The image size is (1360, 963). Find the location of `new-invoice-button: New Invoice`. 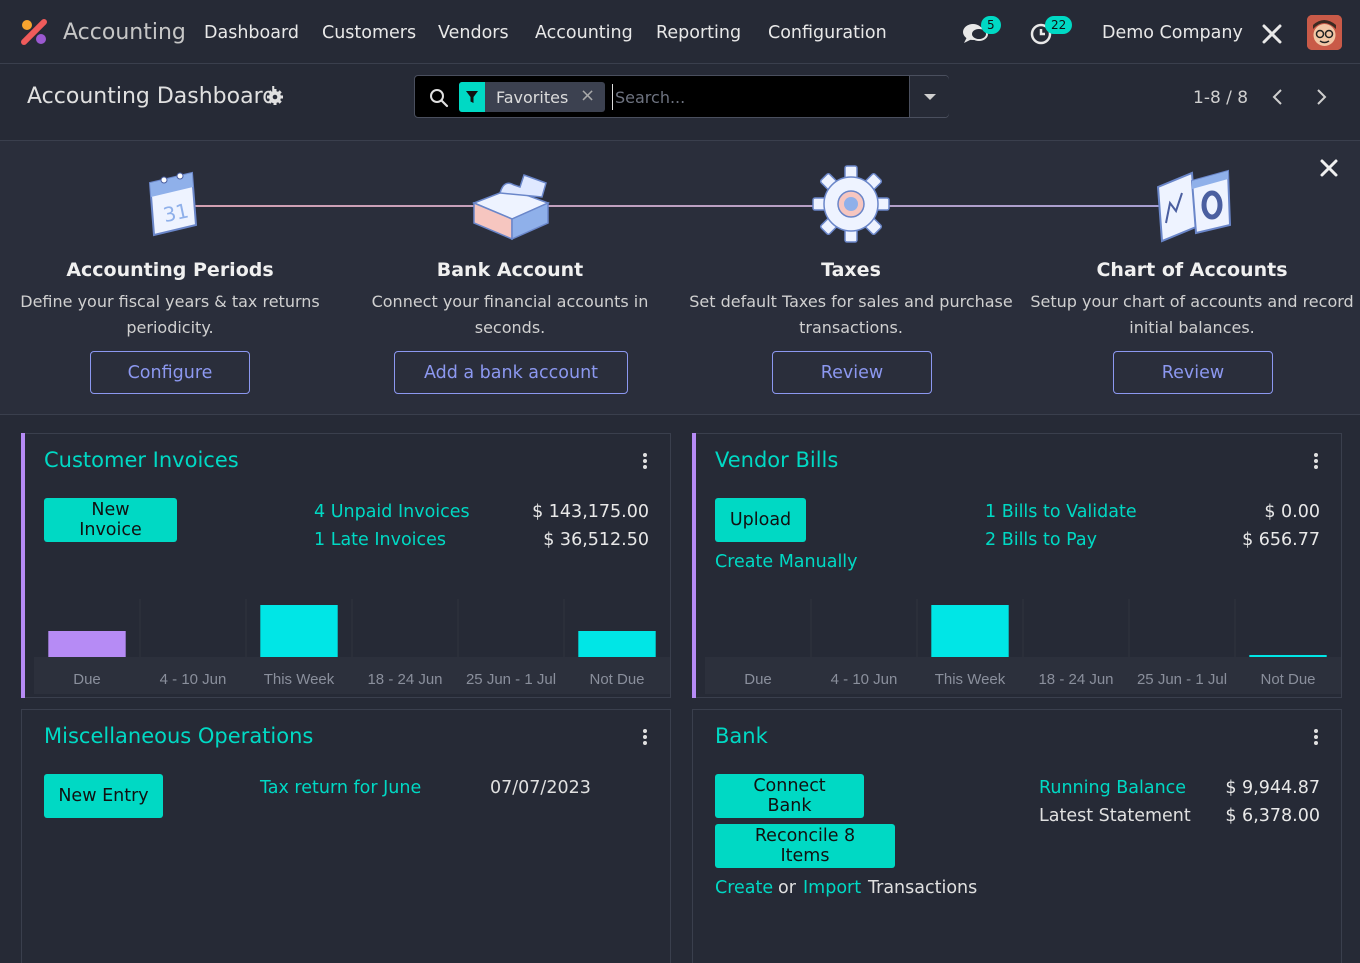

new-invoice-button: New Invoice is located at coordinates (110, 520).